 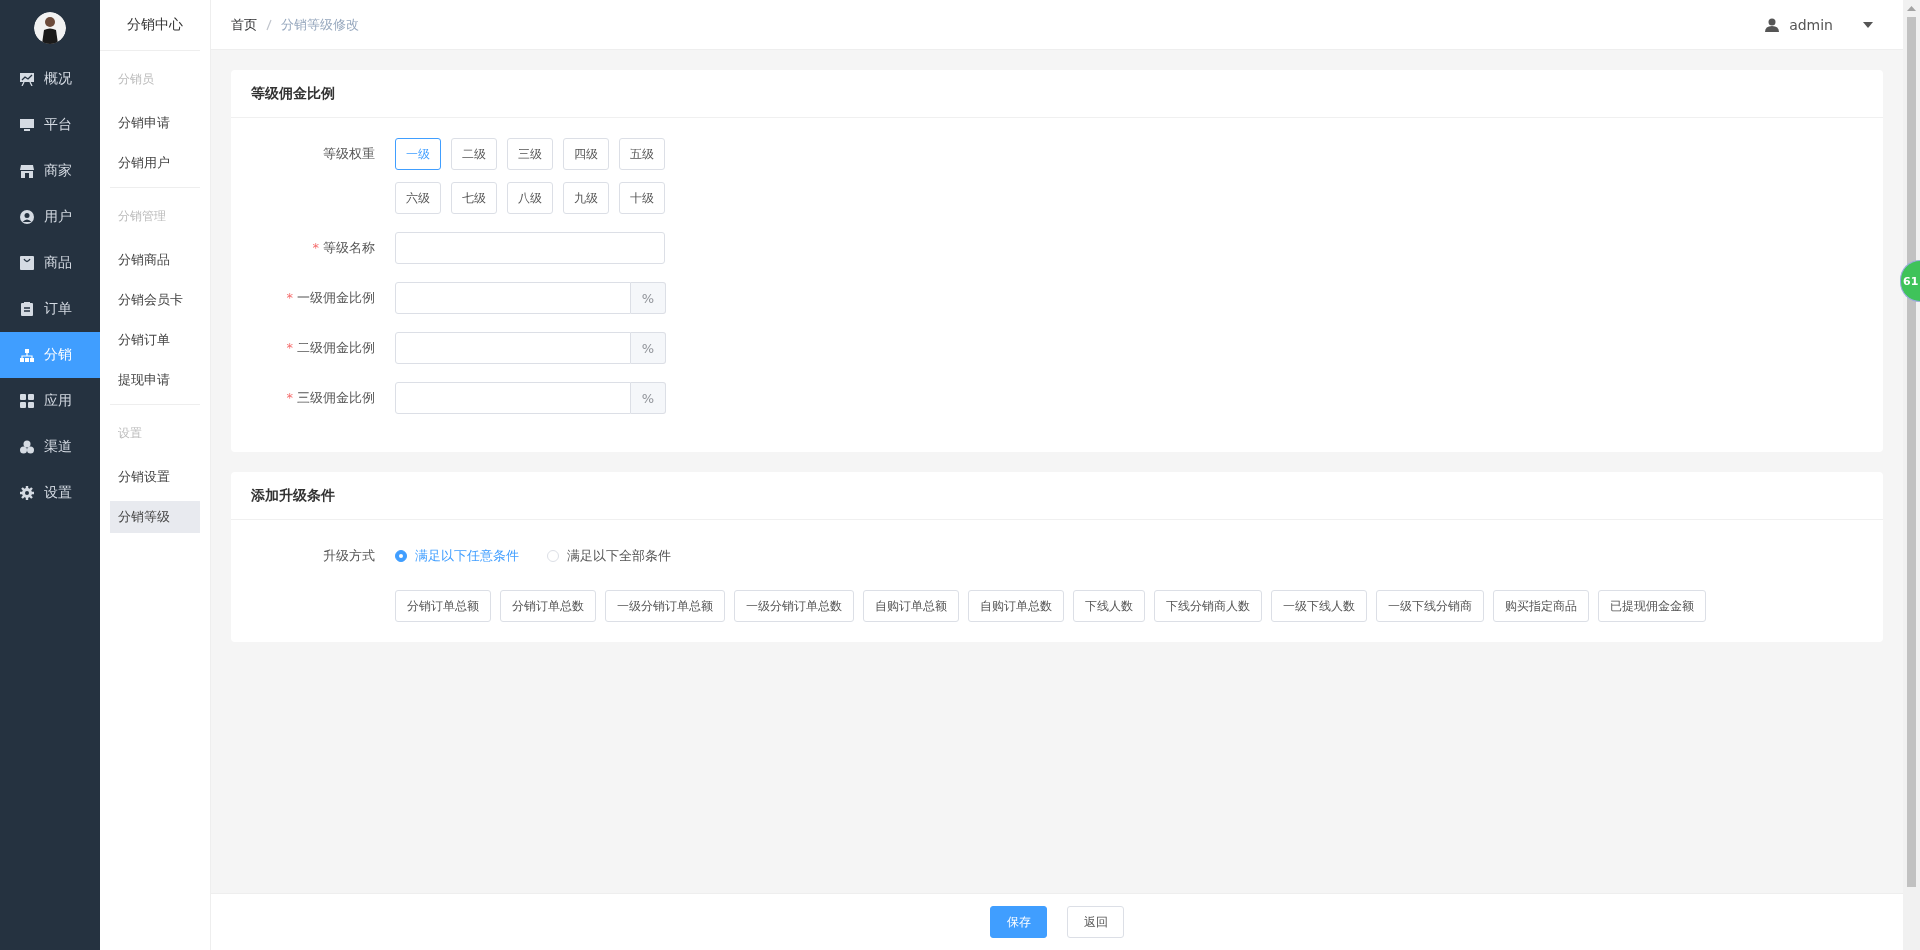 I want to click on nav-item: 商家, so click(x=50, y=171).